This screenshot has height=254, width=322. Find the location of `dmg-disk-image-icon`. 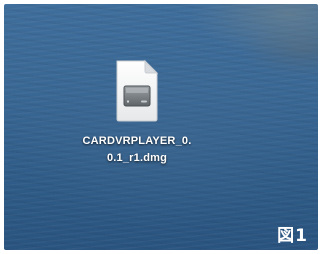

dmg-disk-image-icon is located at coordinates (137, 90).